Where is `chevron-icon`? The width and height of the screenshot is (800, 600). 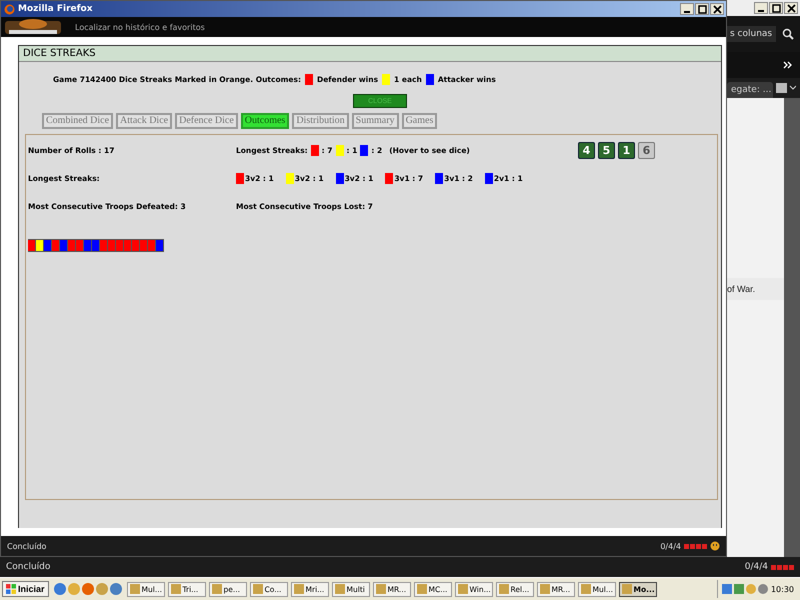 chevron-icon is located at coordinates (787, 65).